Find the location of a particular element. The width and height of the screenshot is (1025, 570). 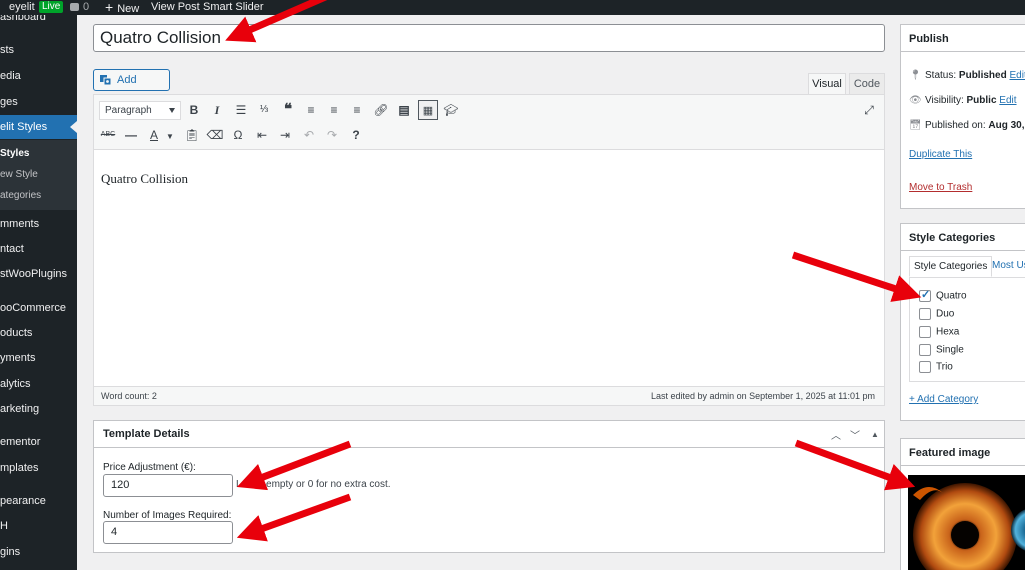

fullscreen-icon: ⤢ is located at coordinates (869, 110).